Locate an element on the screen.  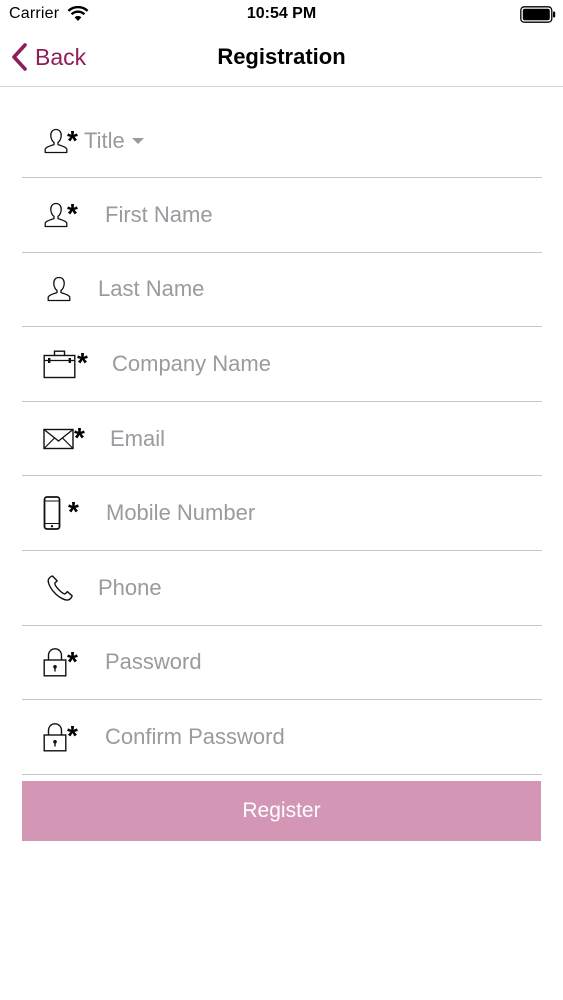
mobile-number-input is located at coordinates (296, 513).